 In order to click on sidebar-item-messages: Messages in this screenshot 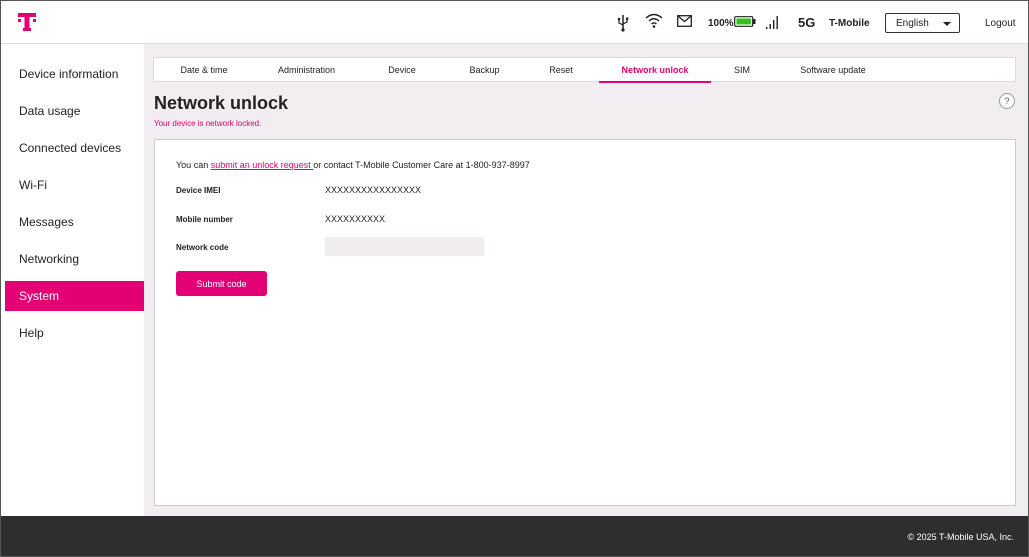, I will do `click(74, 222)`.